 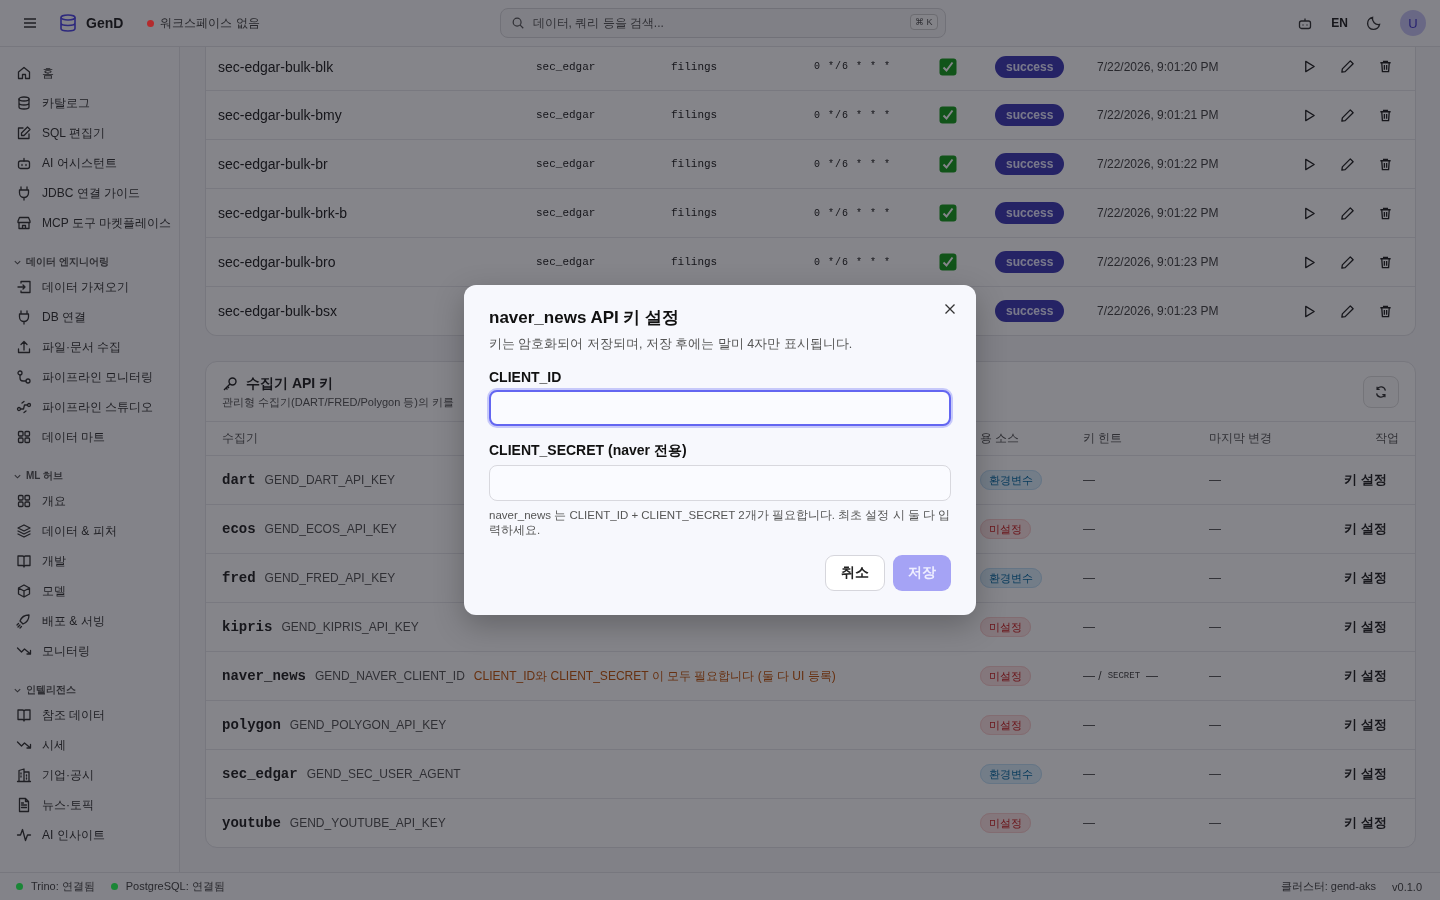 I want to click on sidebar-item: 파이프라인 스튜디오, so click(x=97, y=407).